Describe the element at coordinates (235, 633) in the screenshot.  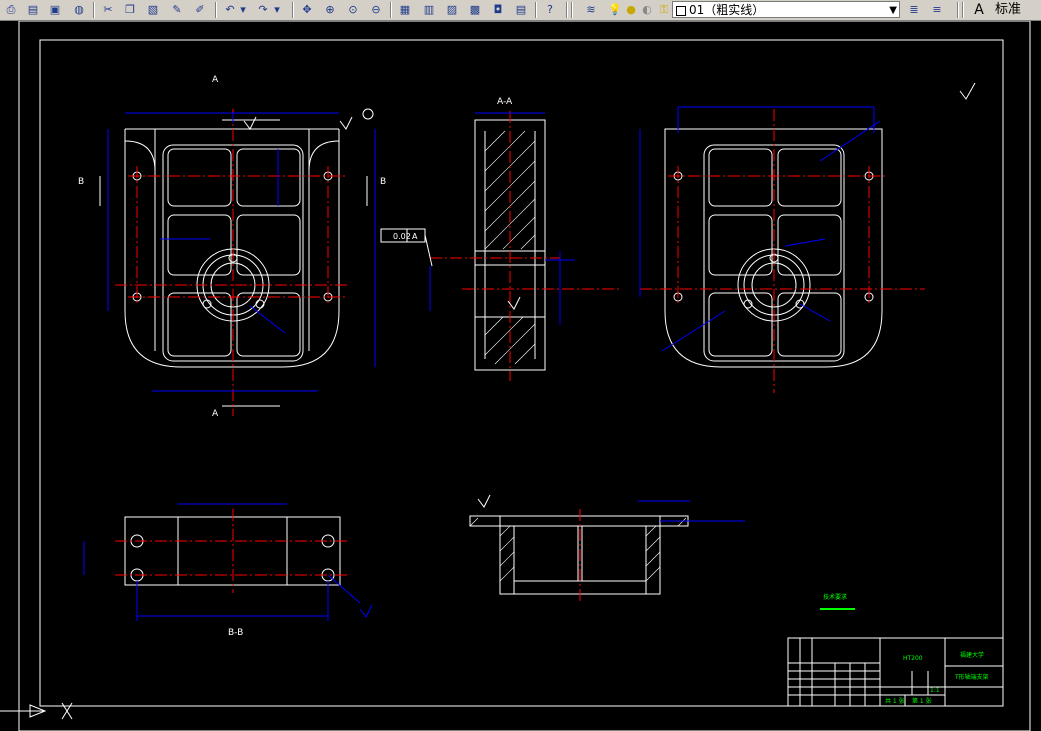
I see `section-bb-title: B-B` at that location.